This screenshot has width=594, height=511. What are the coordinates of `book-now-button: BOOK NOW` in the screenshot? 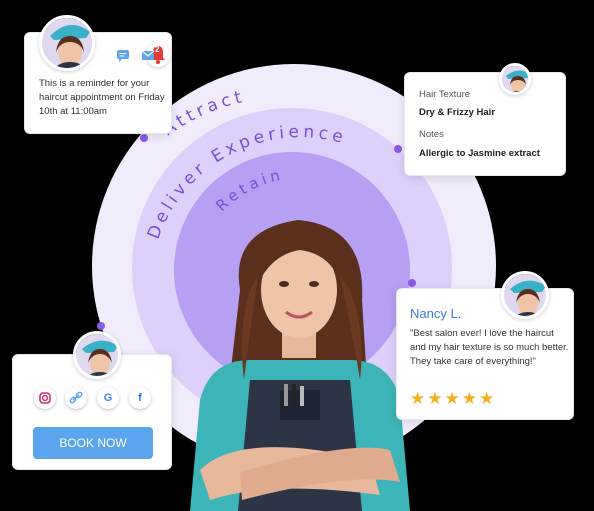 It's located at (93, 443).